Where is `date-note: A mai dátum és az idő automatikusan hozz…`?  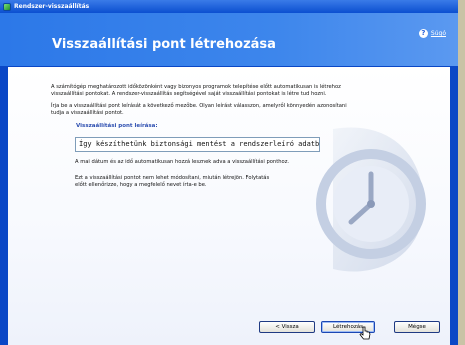
date-note: A mai dátum és az idő automatikusan hozz… is located at coordinates (182, 162).